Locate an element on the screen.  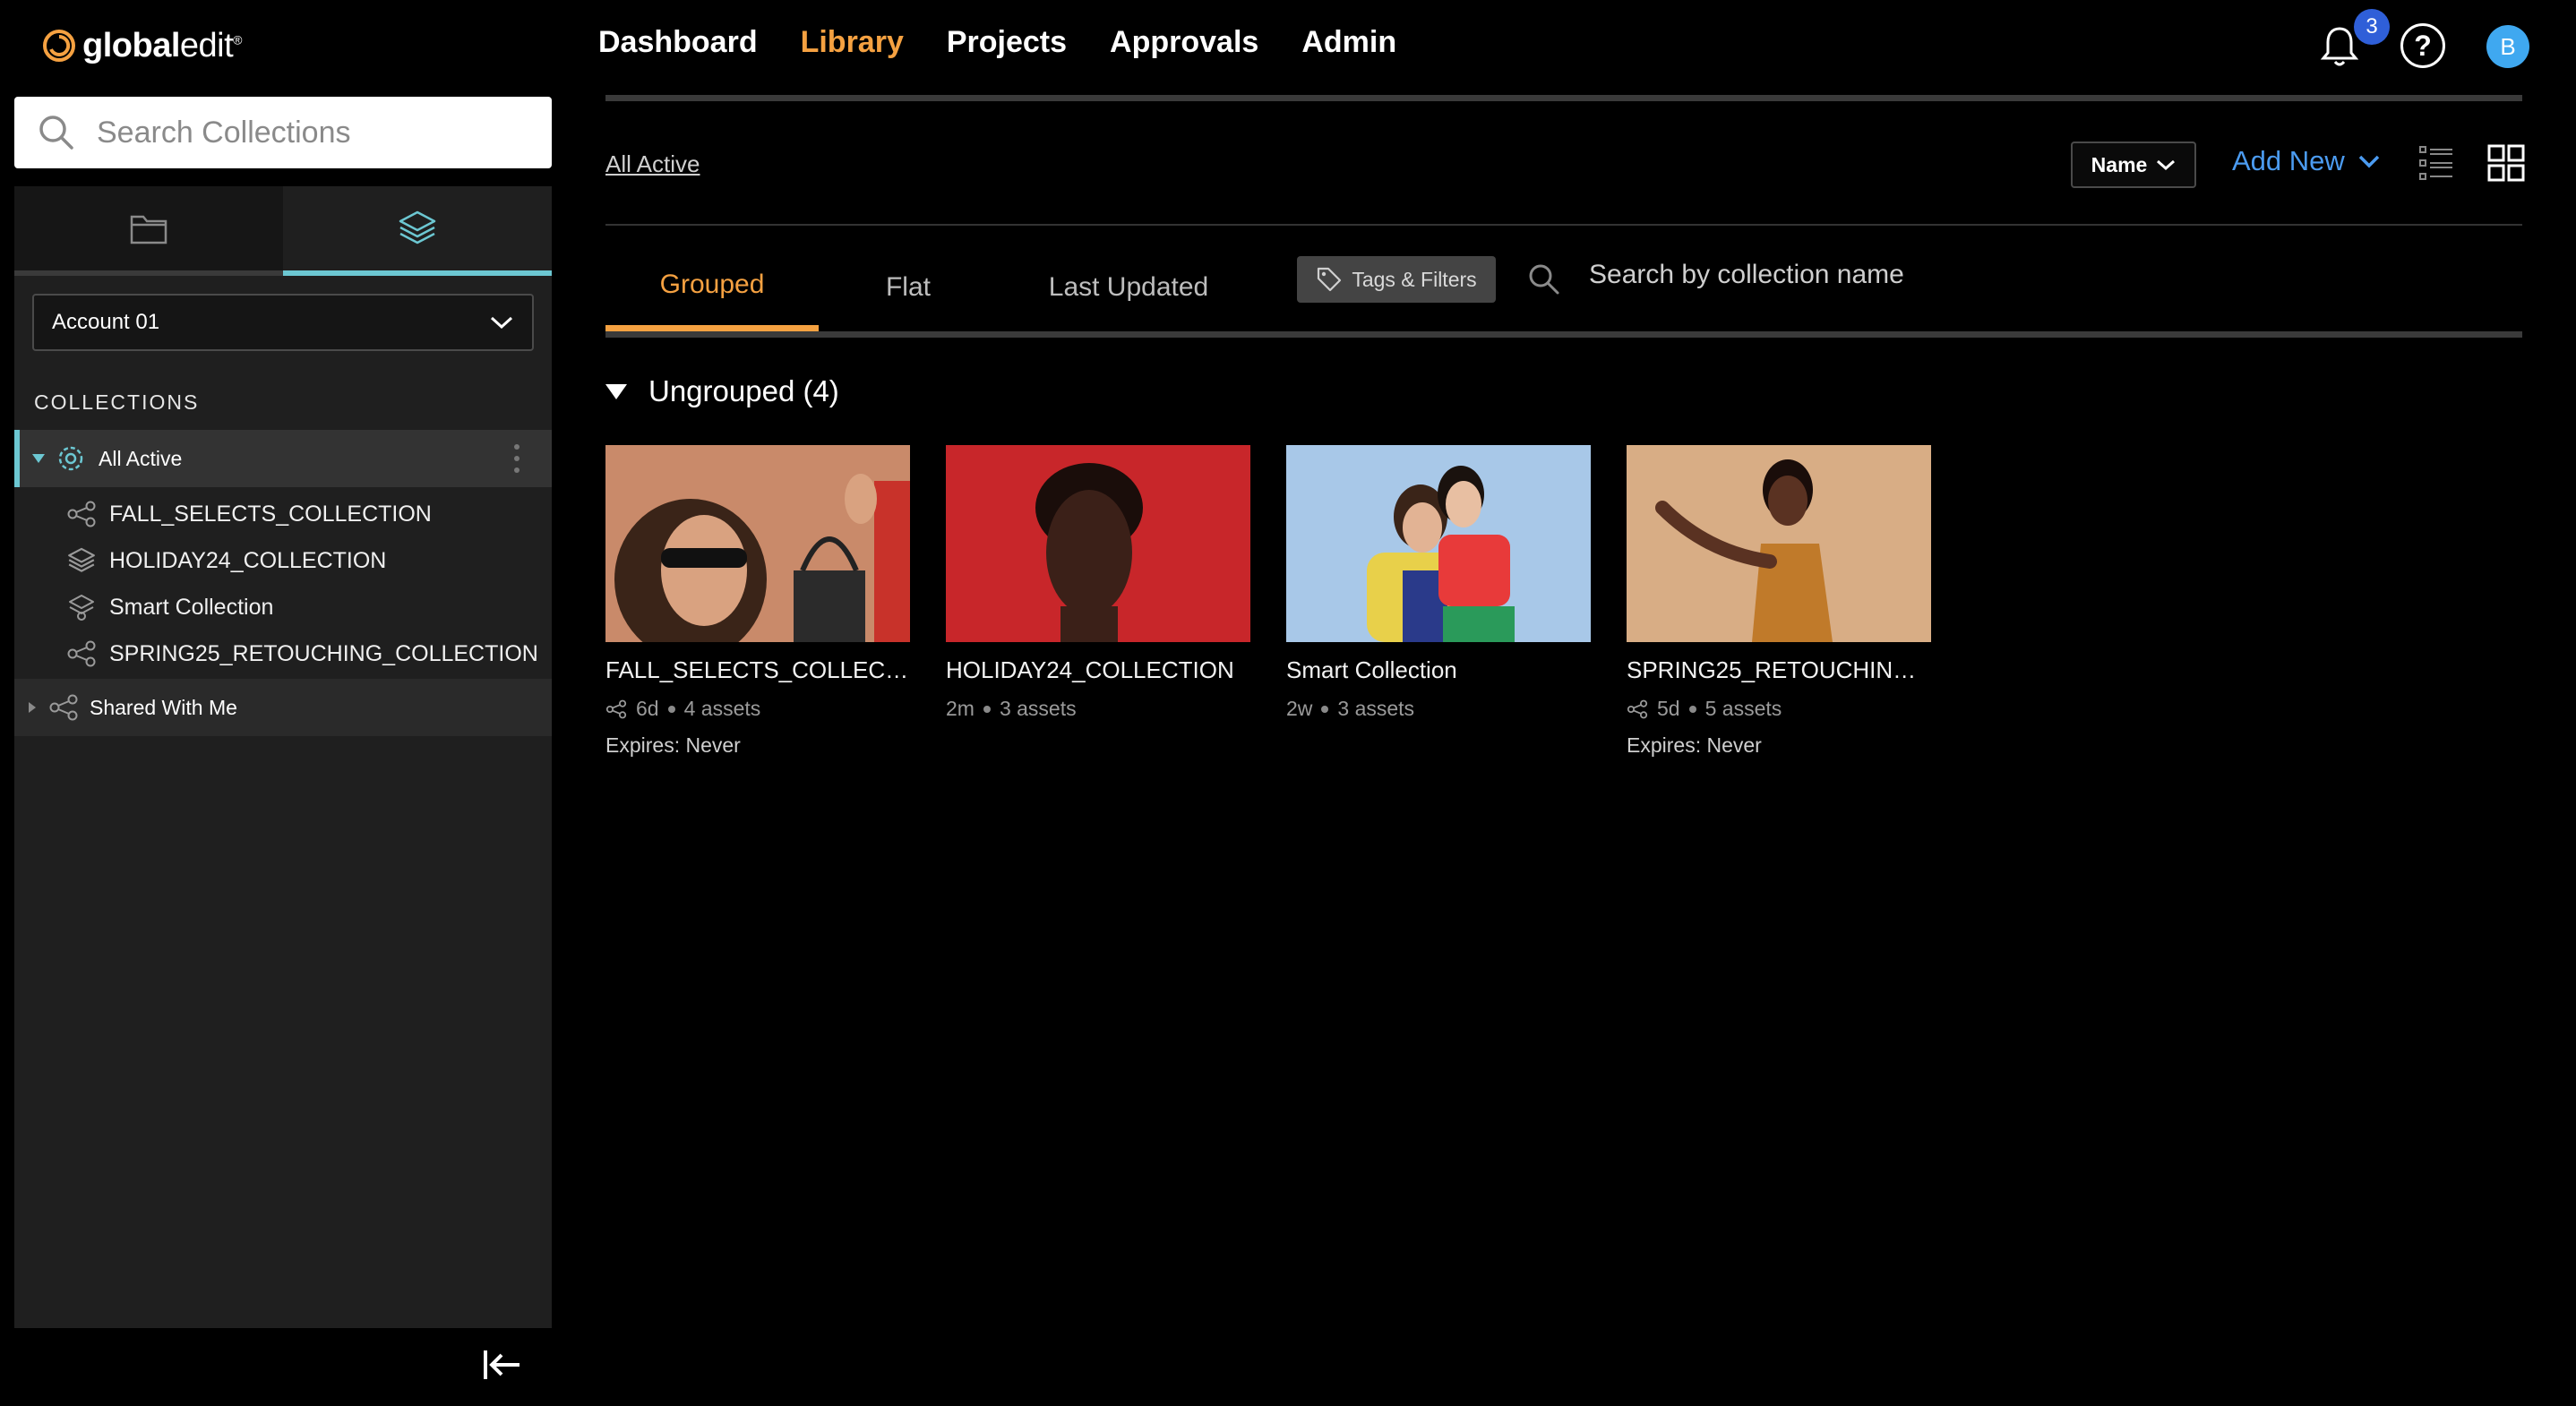
add-new-label: Add New is located at coordinates (2288, 160).